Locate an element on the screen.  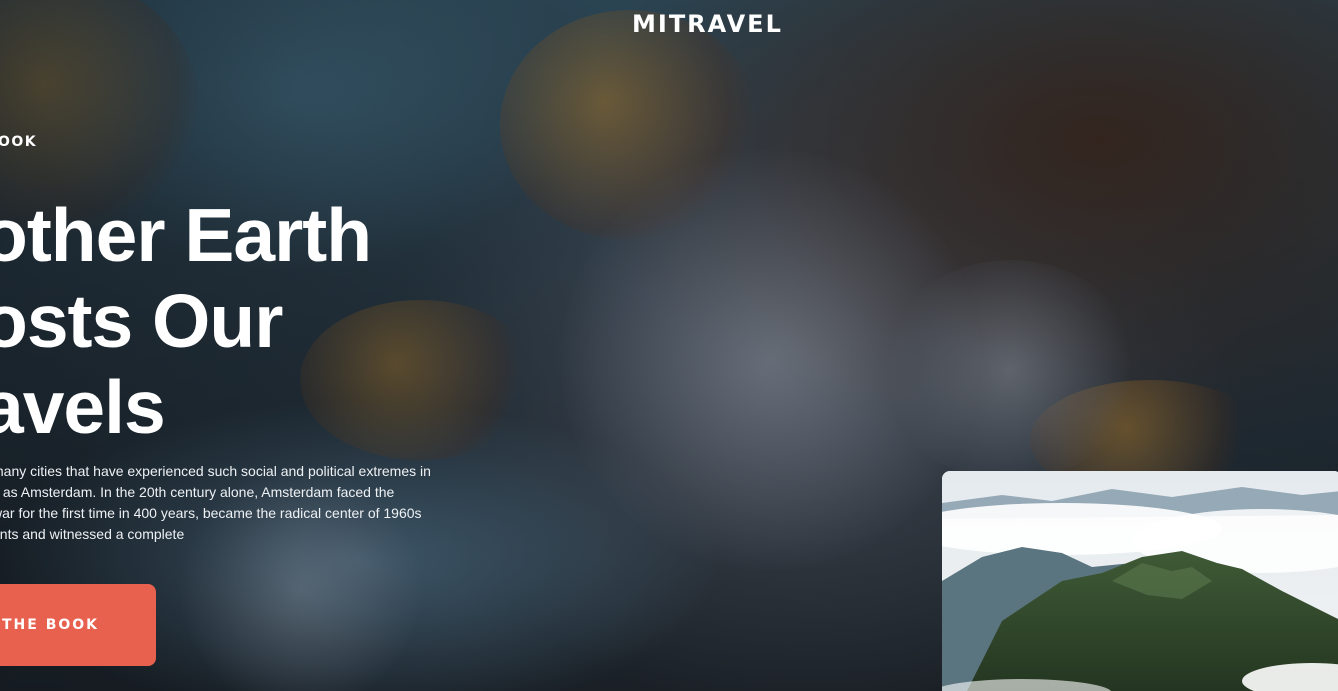
mountain-illustration is located at coordinates (1140, 581).